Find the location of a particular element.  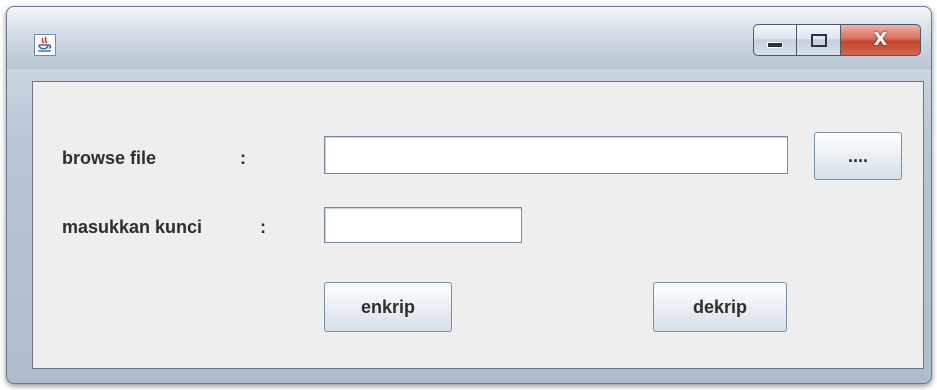

browse-file-colon: : is located at coordinates (243, 158).